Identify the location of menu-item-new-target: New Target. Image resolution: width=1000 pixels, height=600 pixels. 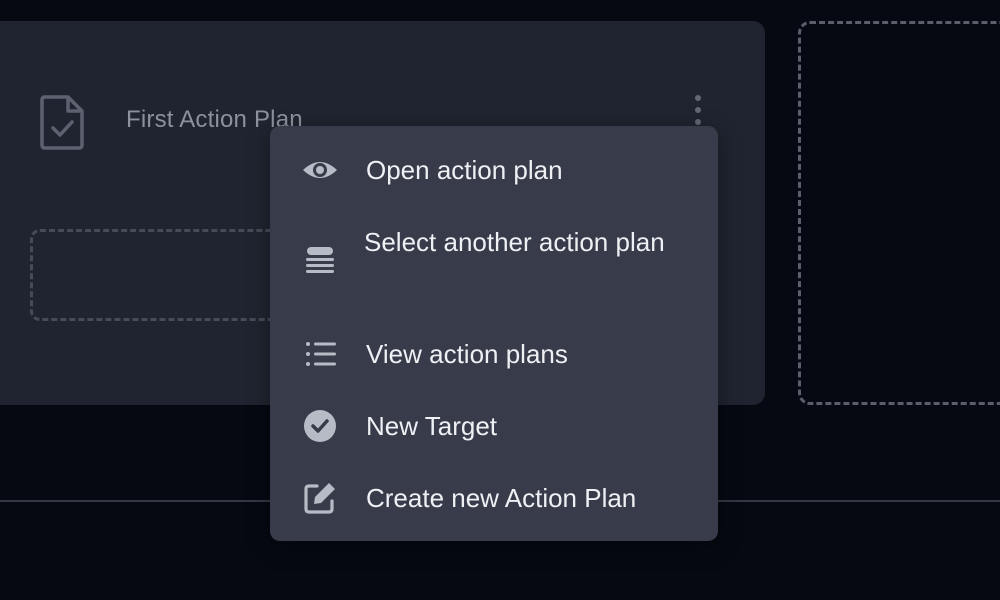
(494, 426).